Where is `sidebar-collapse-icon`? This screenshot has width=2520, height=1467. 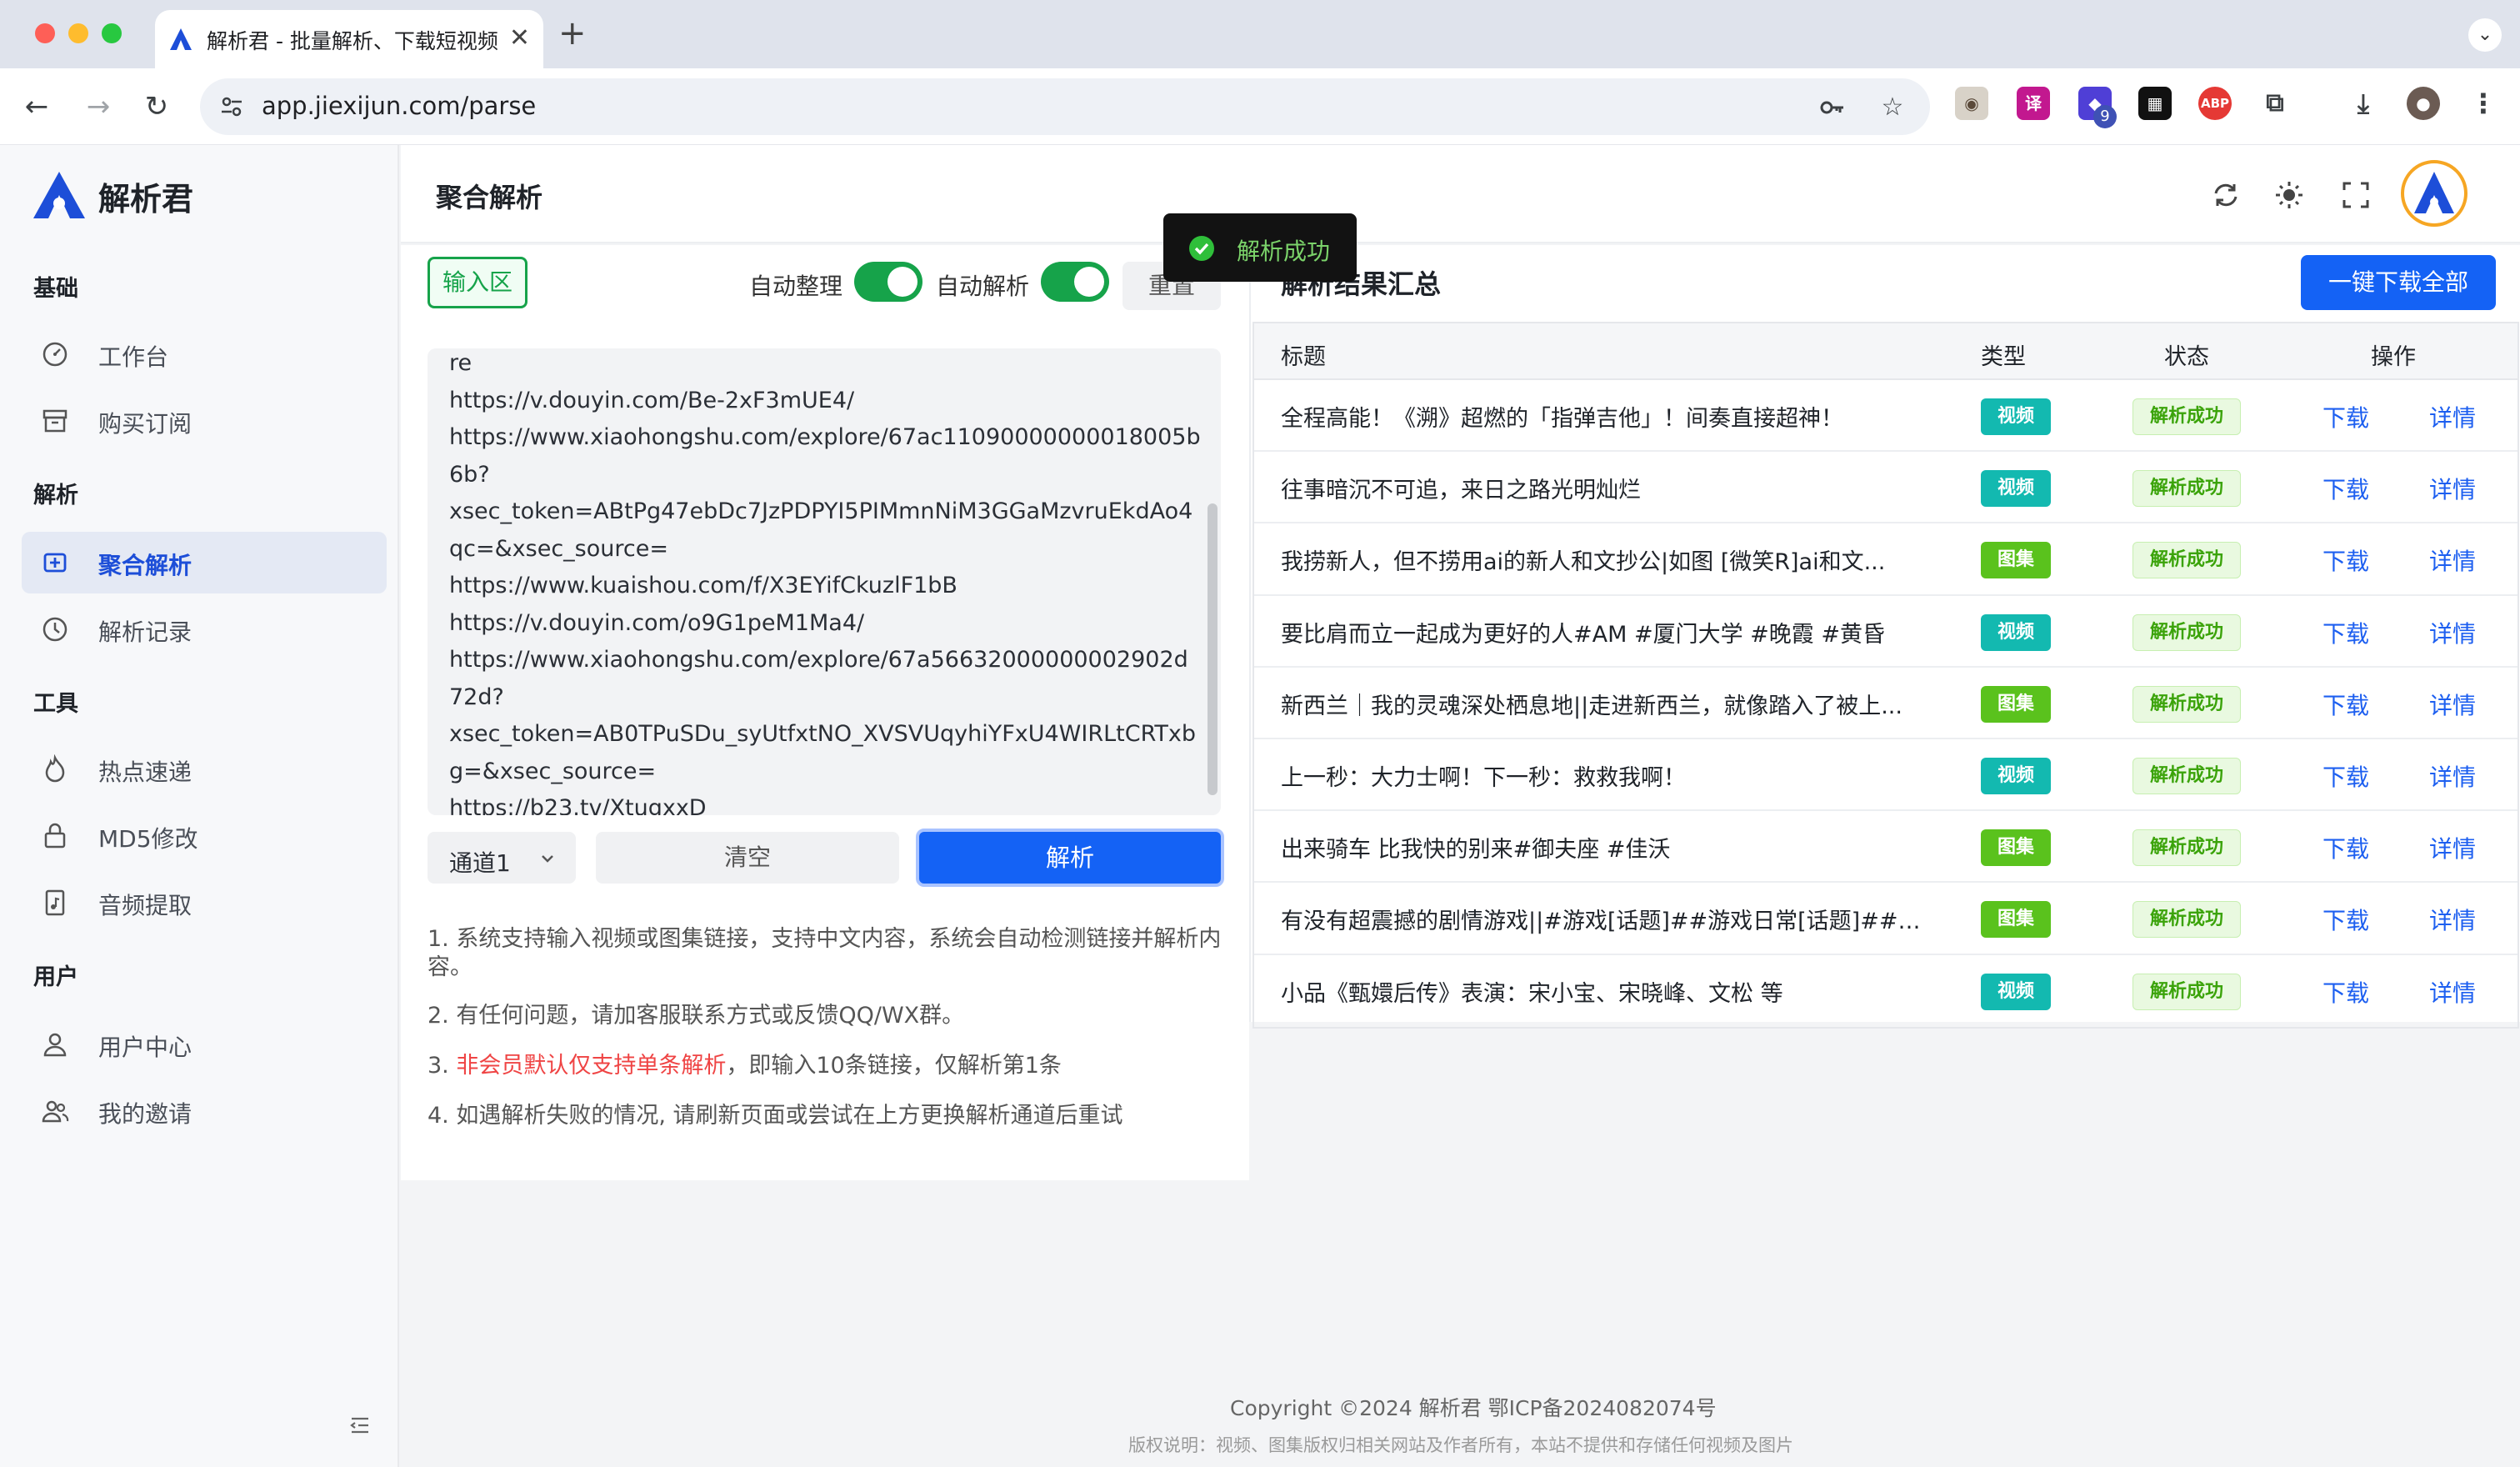 sidebar-collapse-icon is located at coordinates (360, 1426).